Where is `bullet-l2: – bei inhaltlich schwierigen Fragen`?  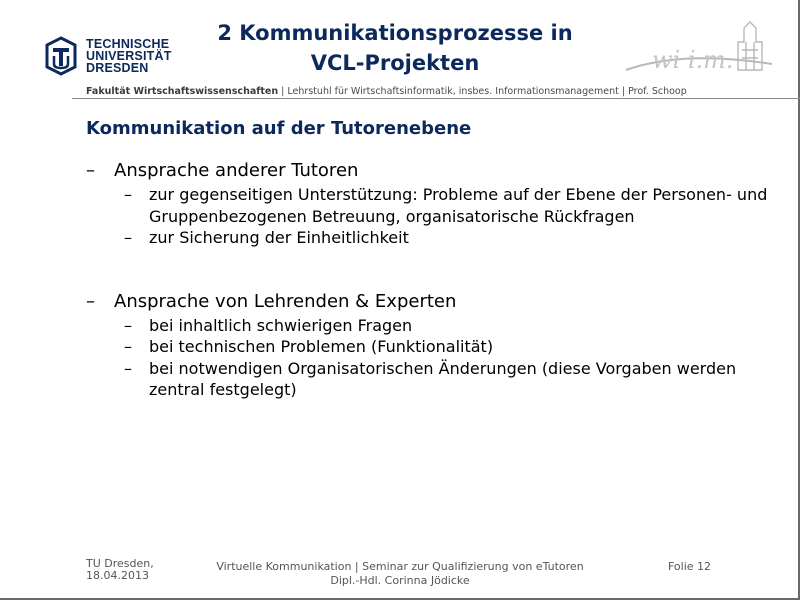 bullet-l2: – bei inhaltlich schwierigen Fragen is located at coordinates (436, 326).